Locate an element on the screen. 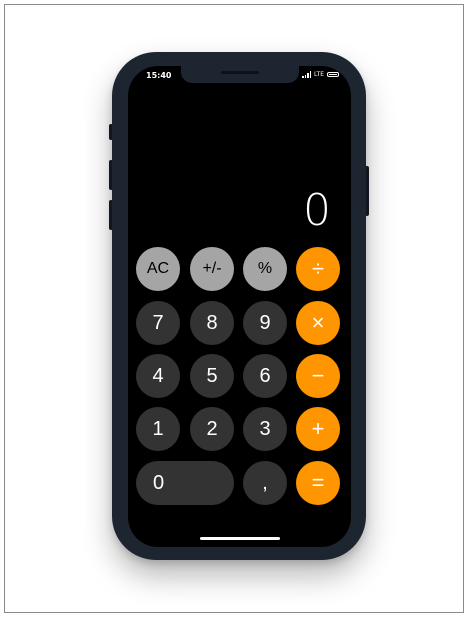  digit-5-button: 5 is located at coordinates (212, 376).